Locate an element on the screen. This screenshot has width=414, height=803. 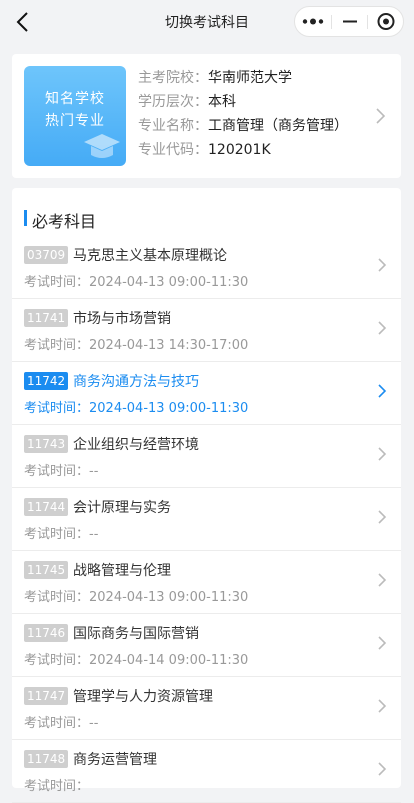
info-row: 学历层次：本科 is located at coordinates (243, 102).